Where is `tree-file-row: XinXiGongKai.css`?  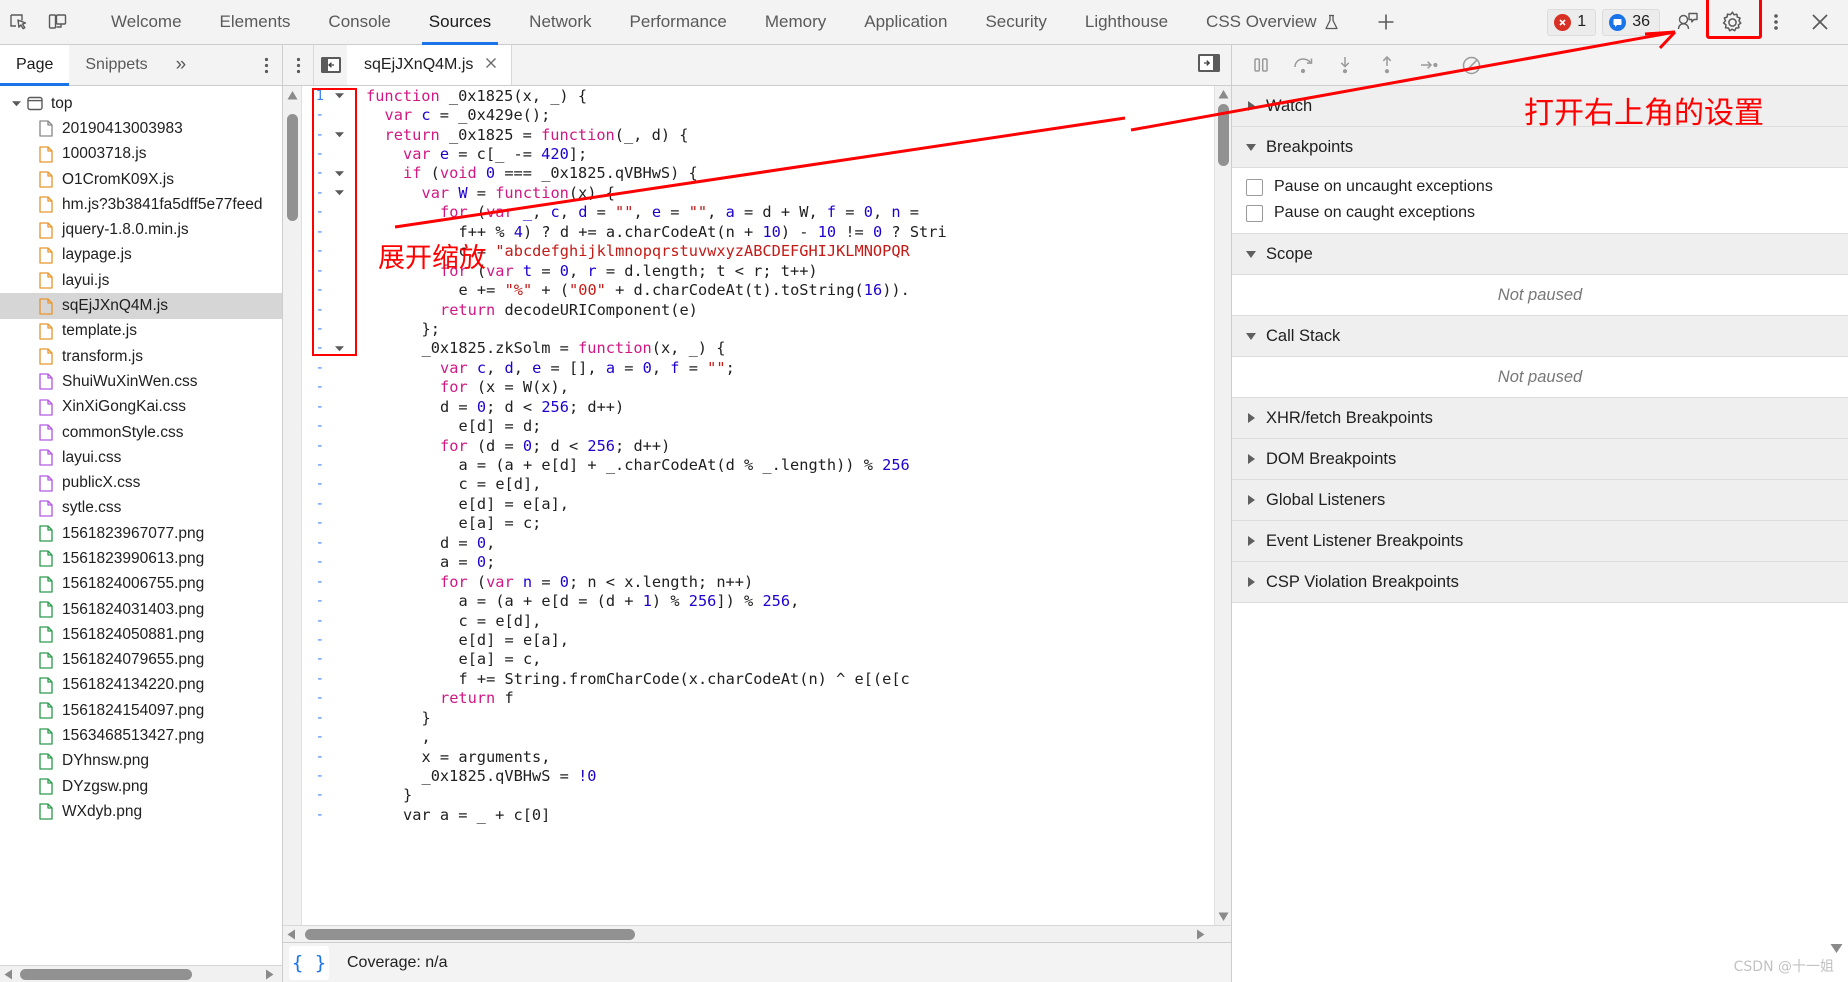 tree-file-row: XinXiGongKai.css is located at coordinates (141, 407).